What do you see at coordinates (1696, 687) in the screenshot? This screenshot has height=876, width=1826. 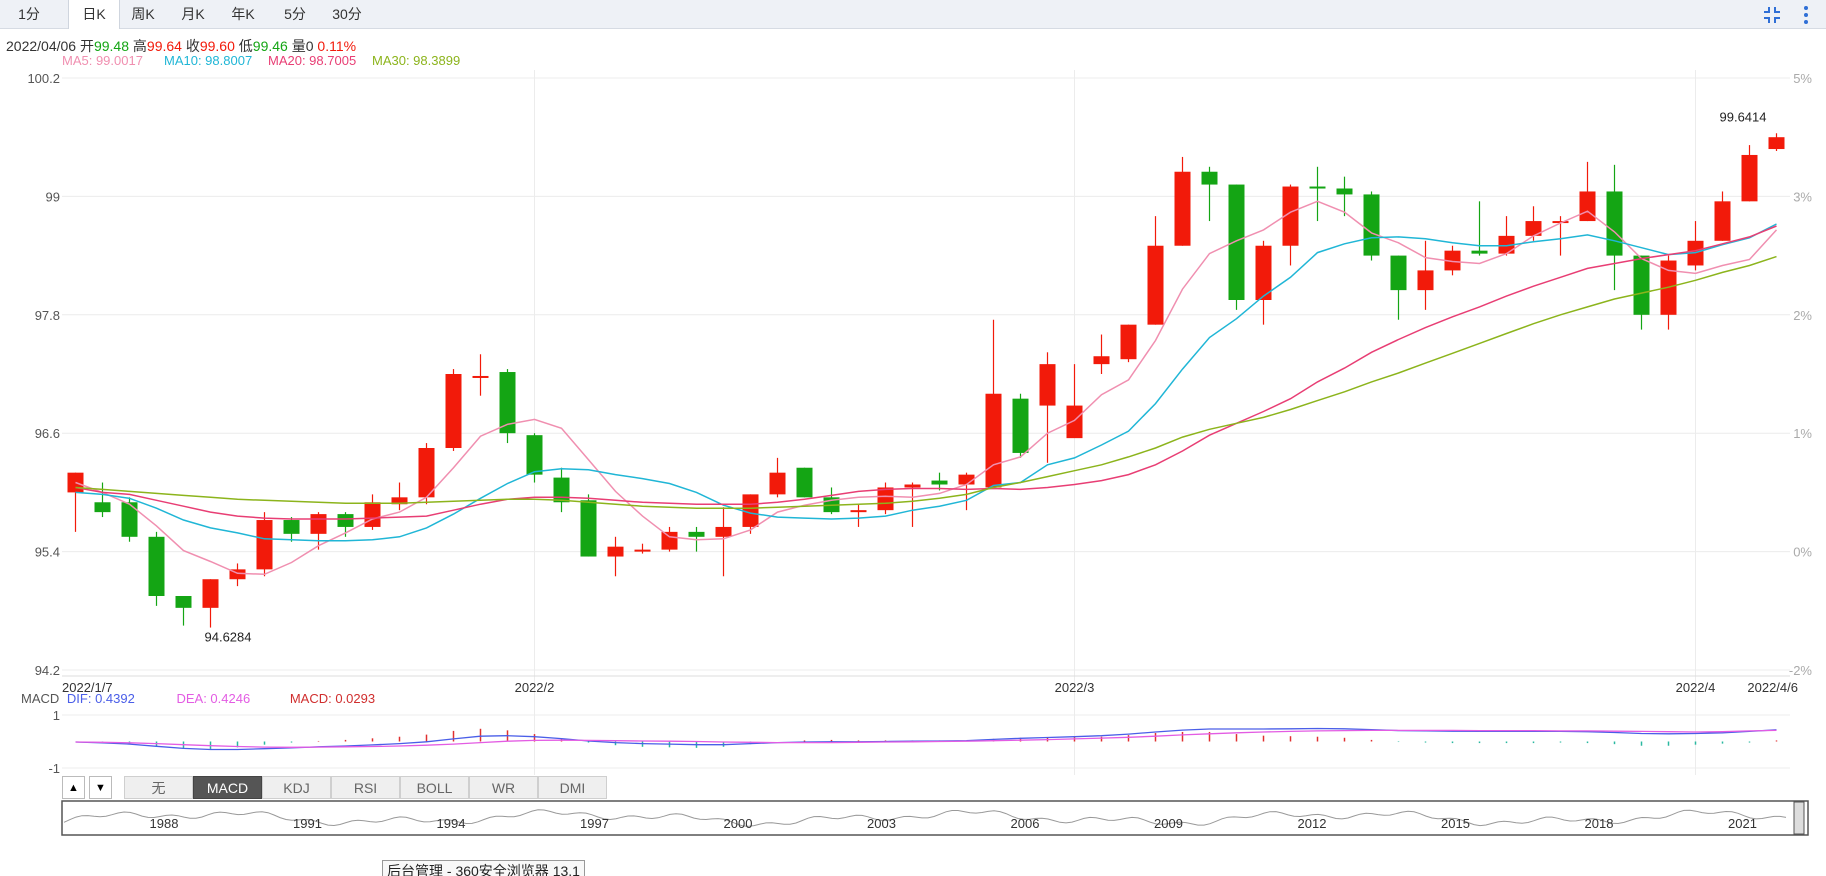 I see `x-tick-label: 2022/4` at bounding box center [1696, 687].